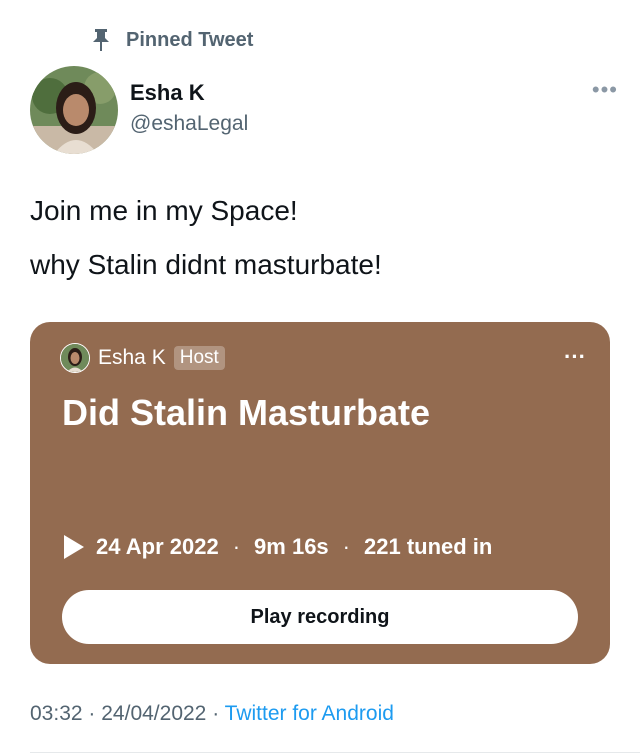 The height and width of the screenshot is (755, 640). What do you see at coordinates (428, 546) in the screenshot?
I see `space-listeners: 221 tuned in` at bounding box center [428, 546].